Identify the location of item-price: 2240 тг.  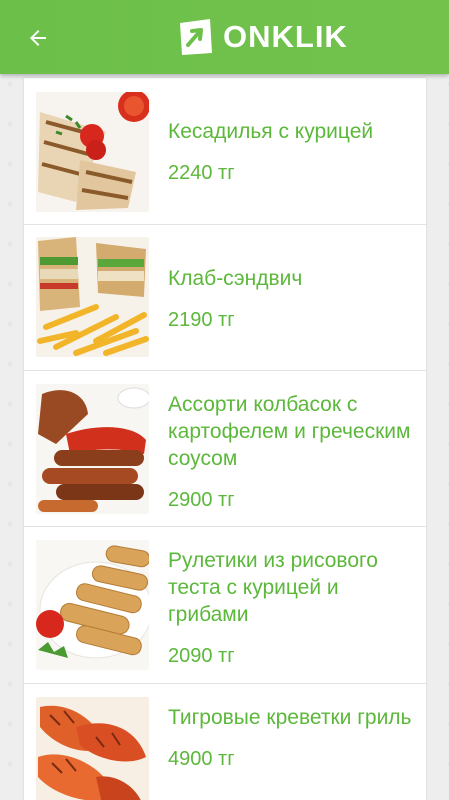
(201, 173).